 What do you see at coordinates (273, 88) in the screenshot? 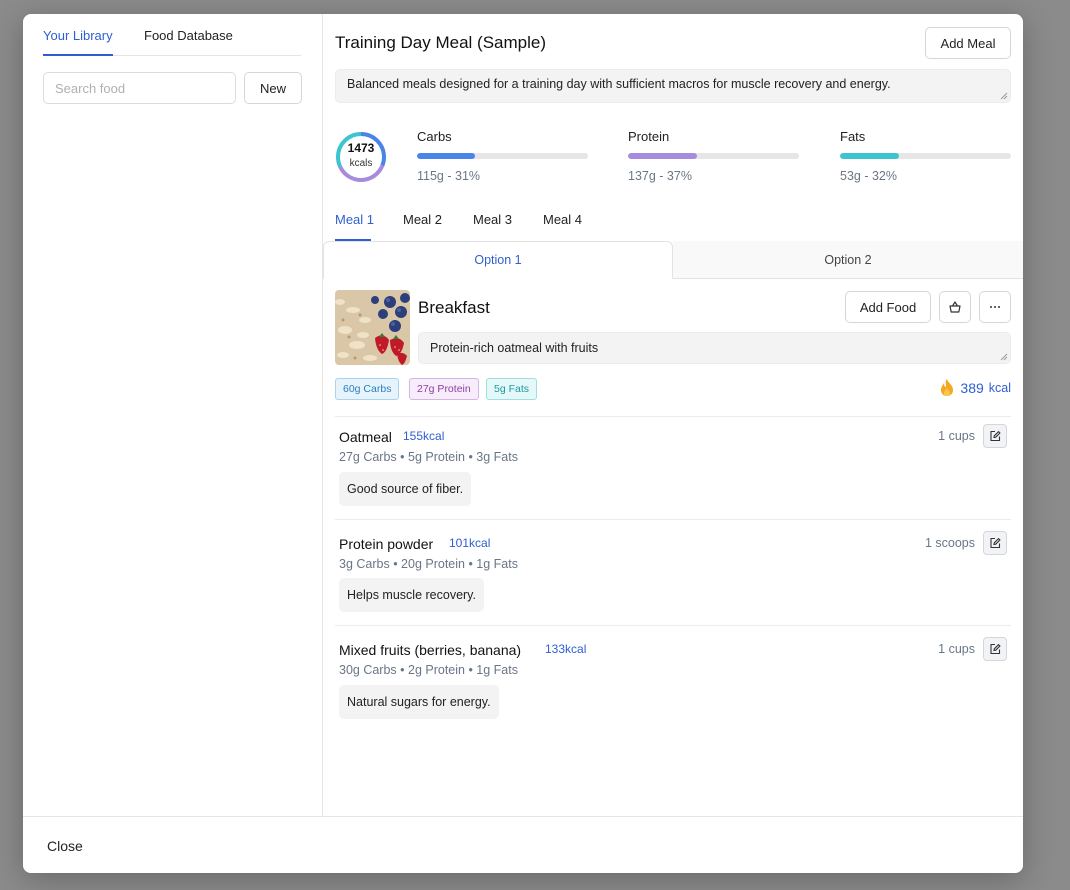
I see `new-food-button: New` at bounding box center [273, 88].